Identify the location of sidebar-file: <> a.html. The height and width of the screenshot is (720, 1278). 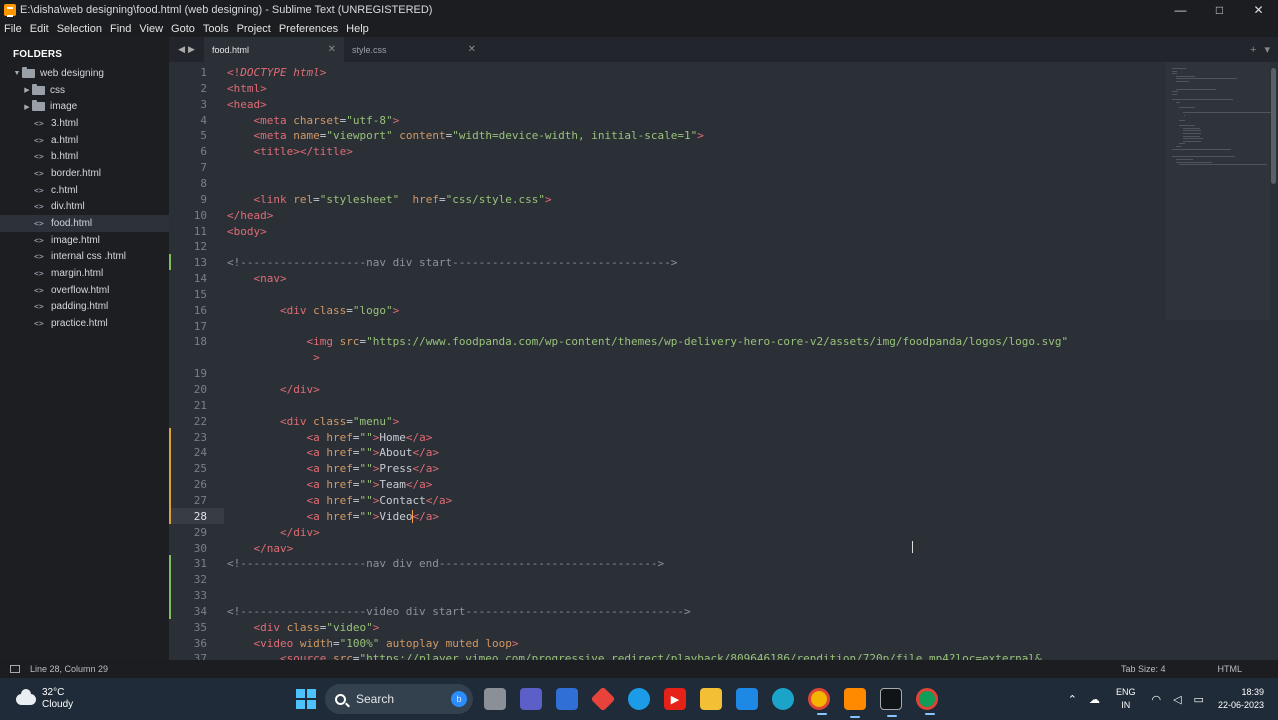
(84, 140).